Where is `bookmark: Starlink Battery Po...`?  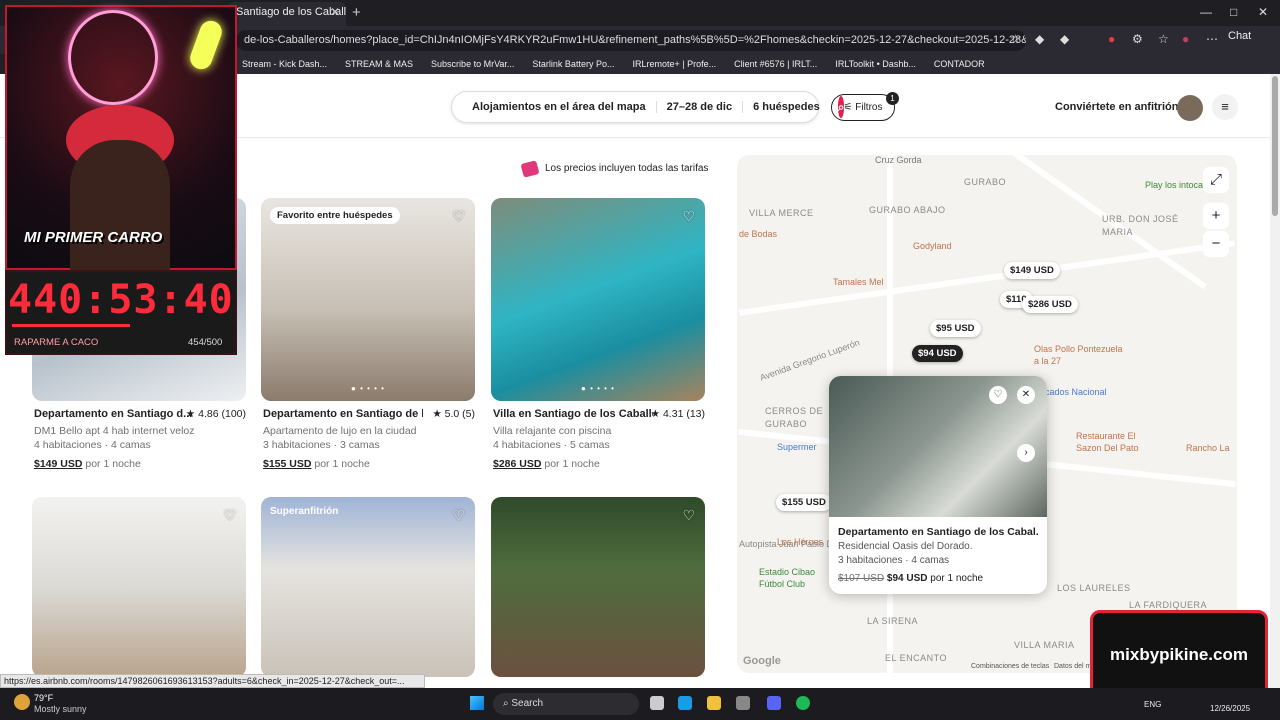
bookmark: Starlink Battery Po... is located at coordinates (573, 64).